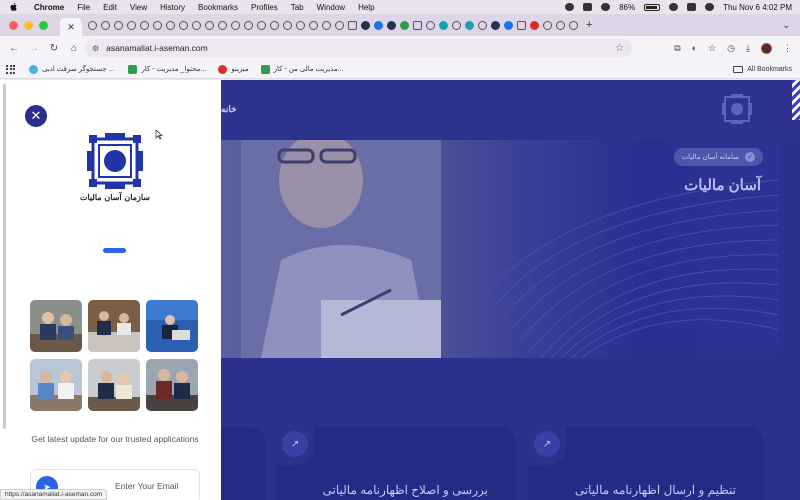 The width and height of the screenshot is (800, 500). Describe the element at coordinates (83, 7) in the screenshot. I see `menu-file: File` at that location.